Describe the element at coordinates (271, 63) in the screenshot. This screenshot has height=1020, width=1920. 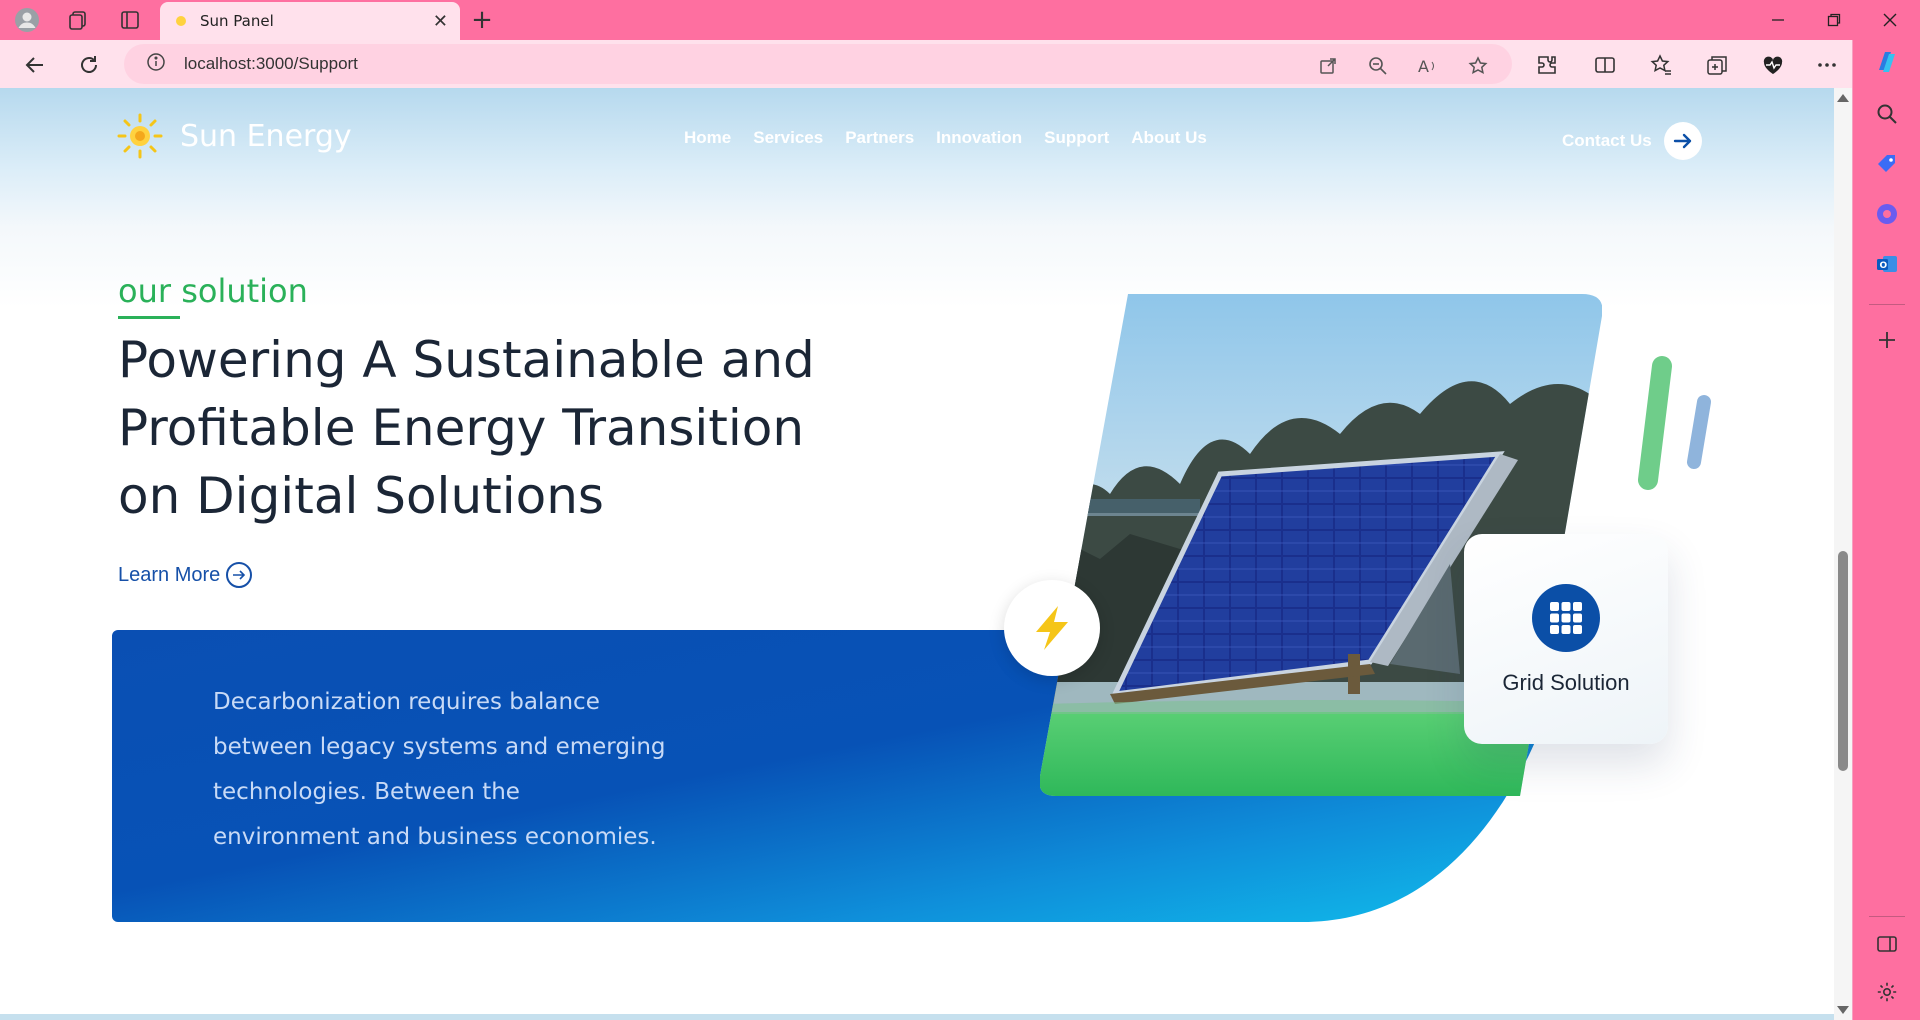
I see `url-text: localhost:3000/Support` at that location.